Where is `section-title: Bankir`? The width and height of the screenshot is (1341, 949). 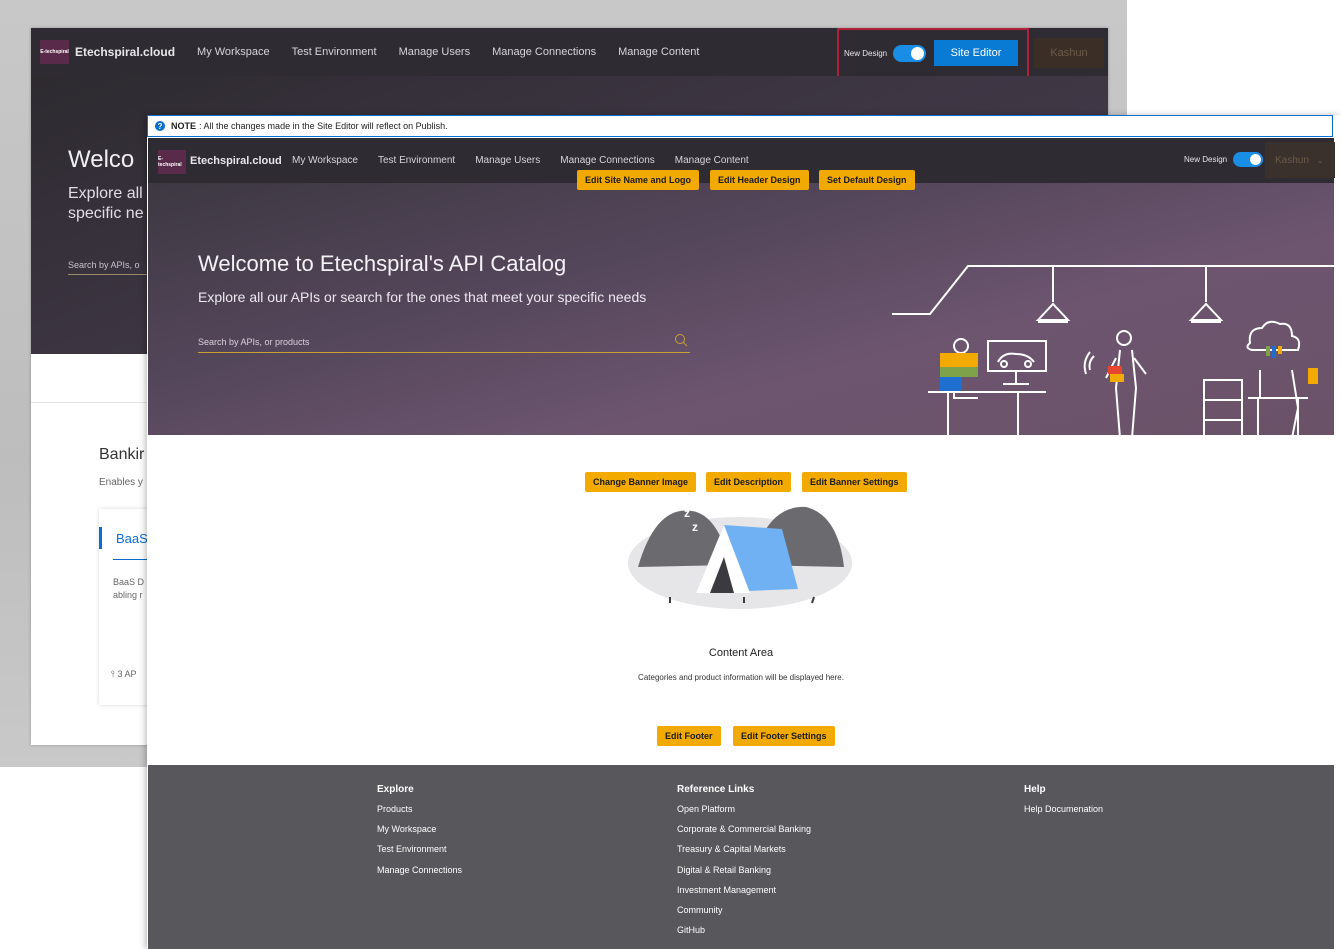
section-title: Bankir is located at coordinates (122, 454).